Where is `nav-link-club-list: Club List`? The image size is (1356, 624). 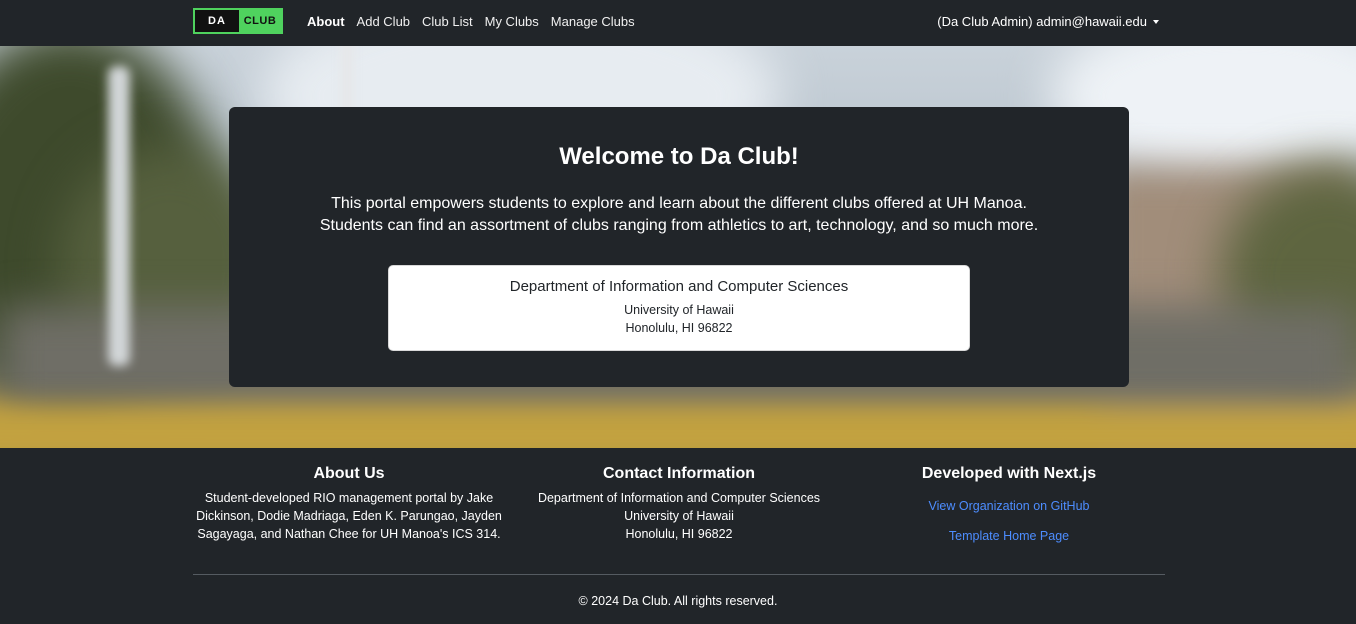 nav-link-club-list: Club List is located at coordinates (447, 21).